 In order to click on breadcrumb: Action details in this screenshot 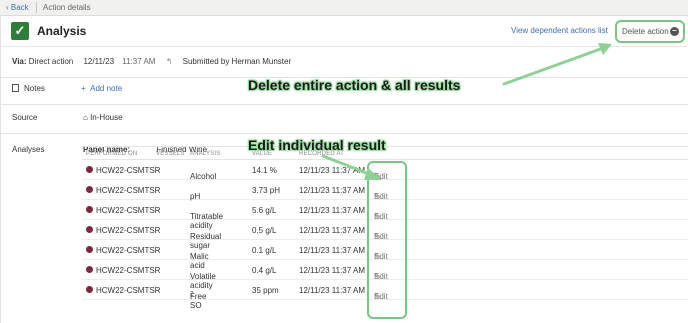, I will do `click(67, 7)`.